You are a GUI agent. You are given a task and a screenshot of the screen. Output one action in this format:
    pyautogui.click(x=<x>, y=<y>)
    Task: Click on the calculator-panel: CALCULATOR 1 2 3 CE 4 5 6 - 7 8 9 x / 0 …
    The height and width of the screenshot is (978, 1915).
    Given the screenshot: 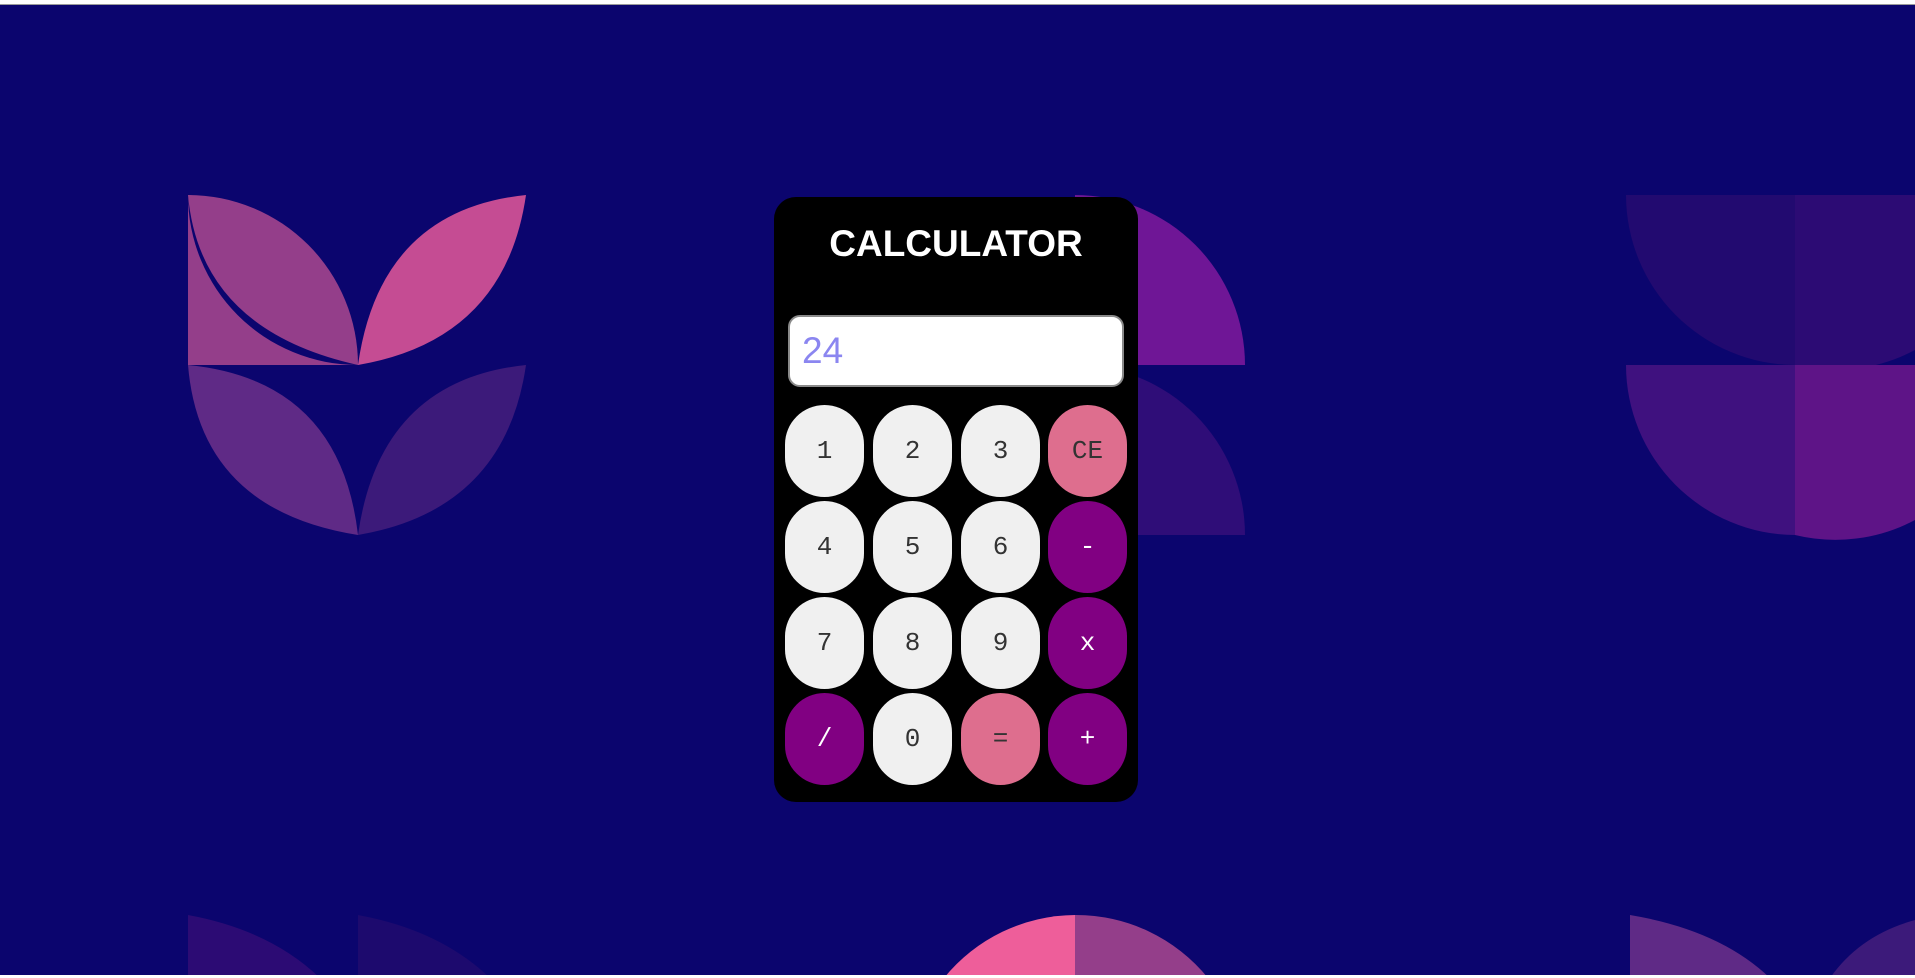 What is the action you would take?
    pyautogui.click(x=956, y=499)
    